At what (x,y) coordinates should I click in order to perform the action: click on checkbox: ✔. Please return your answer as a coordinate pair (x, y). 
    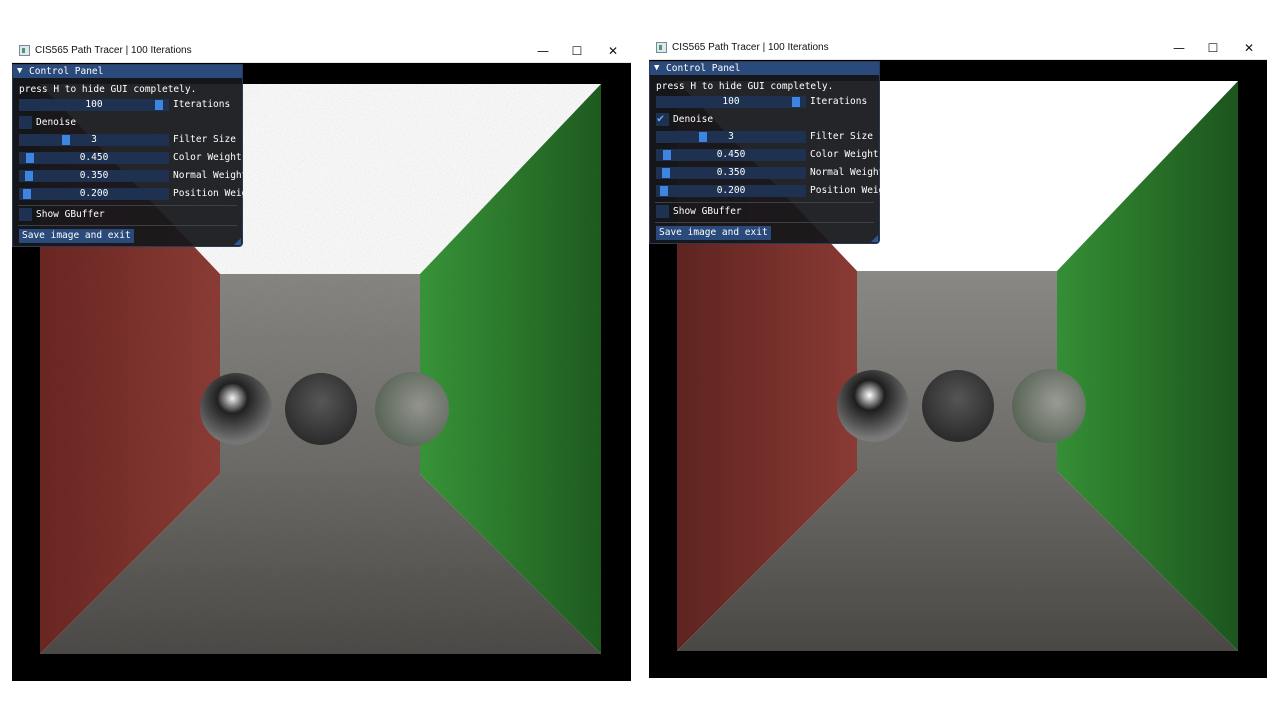
    Looking at the image, I should click on (662, 118).